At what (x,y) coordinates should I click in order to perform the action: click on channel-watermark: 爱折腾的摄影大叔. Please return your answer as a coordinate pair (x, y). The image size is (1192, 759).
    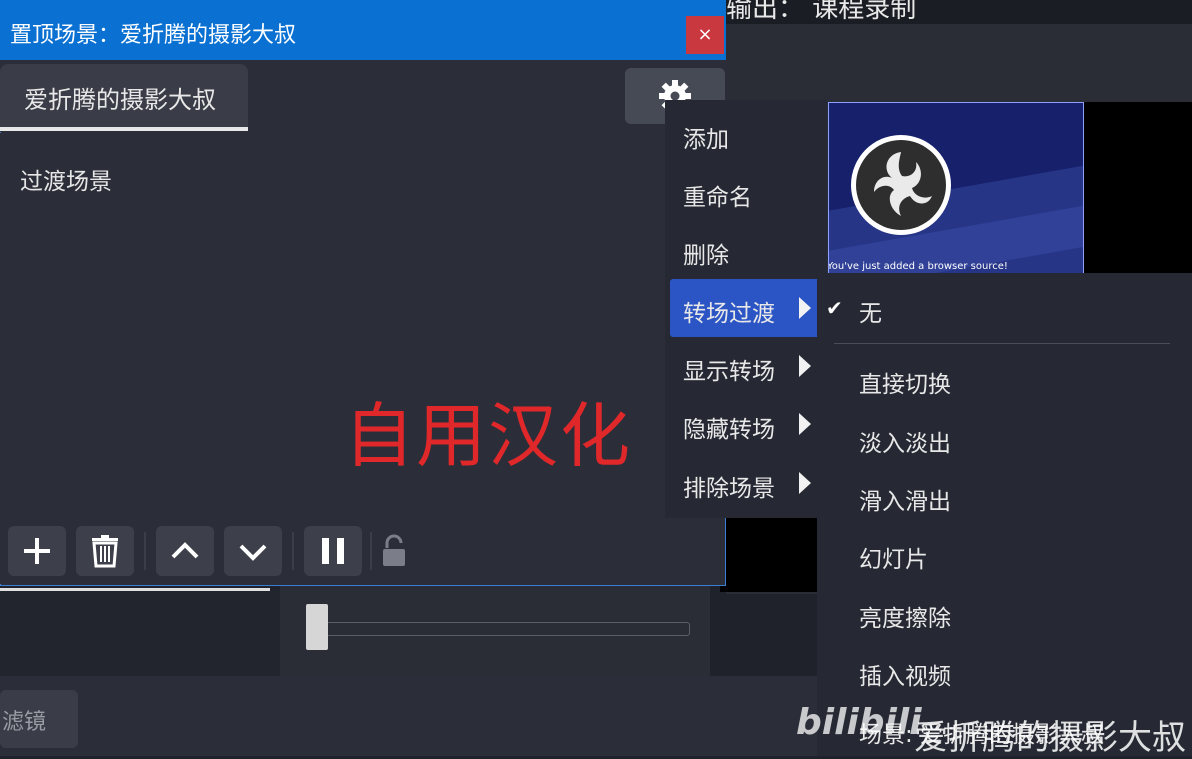
    Looking at the image, I should click on (1050, 738).